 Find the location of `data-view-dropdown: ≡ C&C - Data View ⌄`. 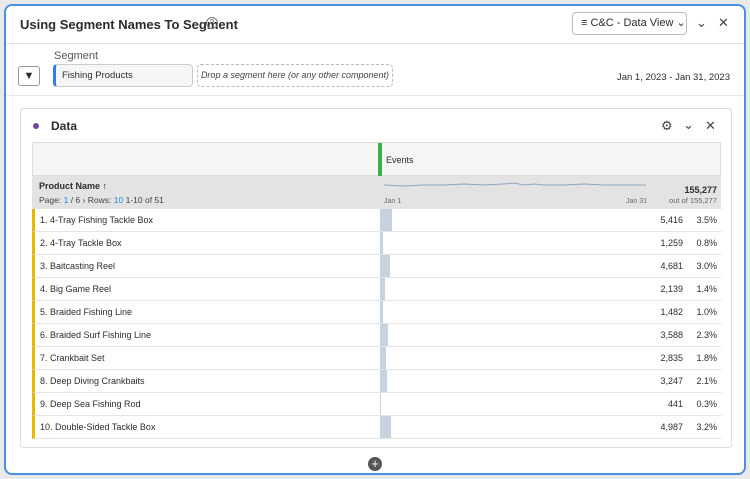

data-view-dropdown: ≡ C&C - Data View ⌄ is located at coordinates (629, 23).